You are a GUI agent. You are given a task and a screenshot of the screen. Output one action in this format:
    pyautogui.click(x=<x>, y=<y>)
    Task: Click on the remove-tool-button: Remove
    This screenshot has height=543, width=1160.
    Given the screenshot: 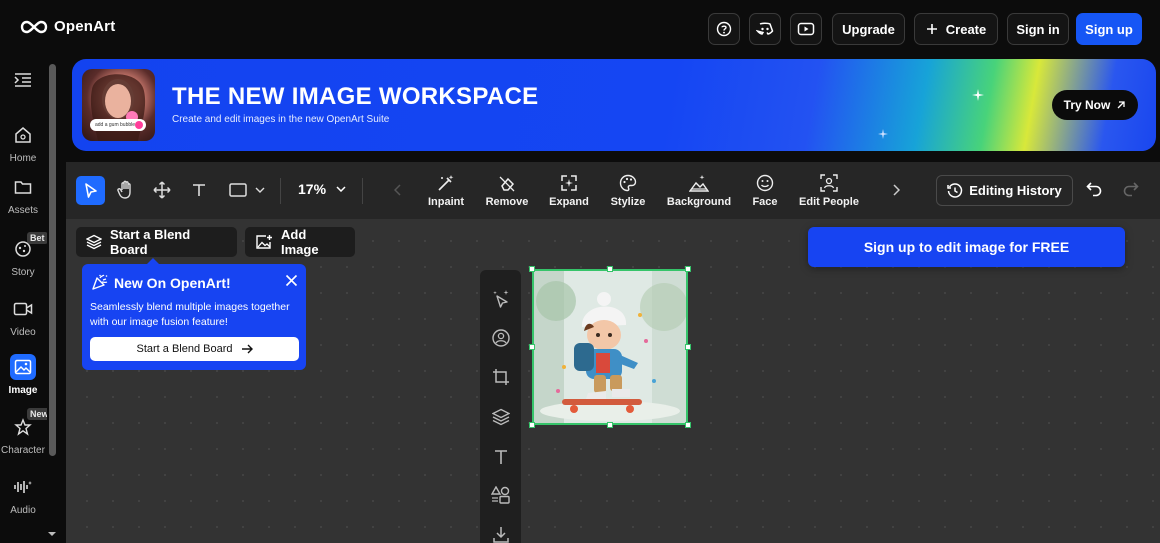 What is the action you would take?
    pyautogui.click(x=507, y=189)
    